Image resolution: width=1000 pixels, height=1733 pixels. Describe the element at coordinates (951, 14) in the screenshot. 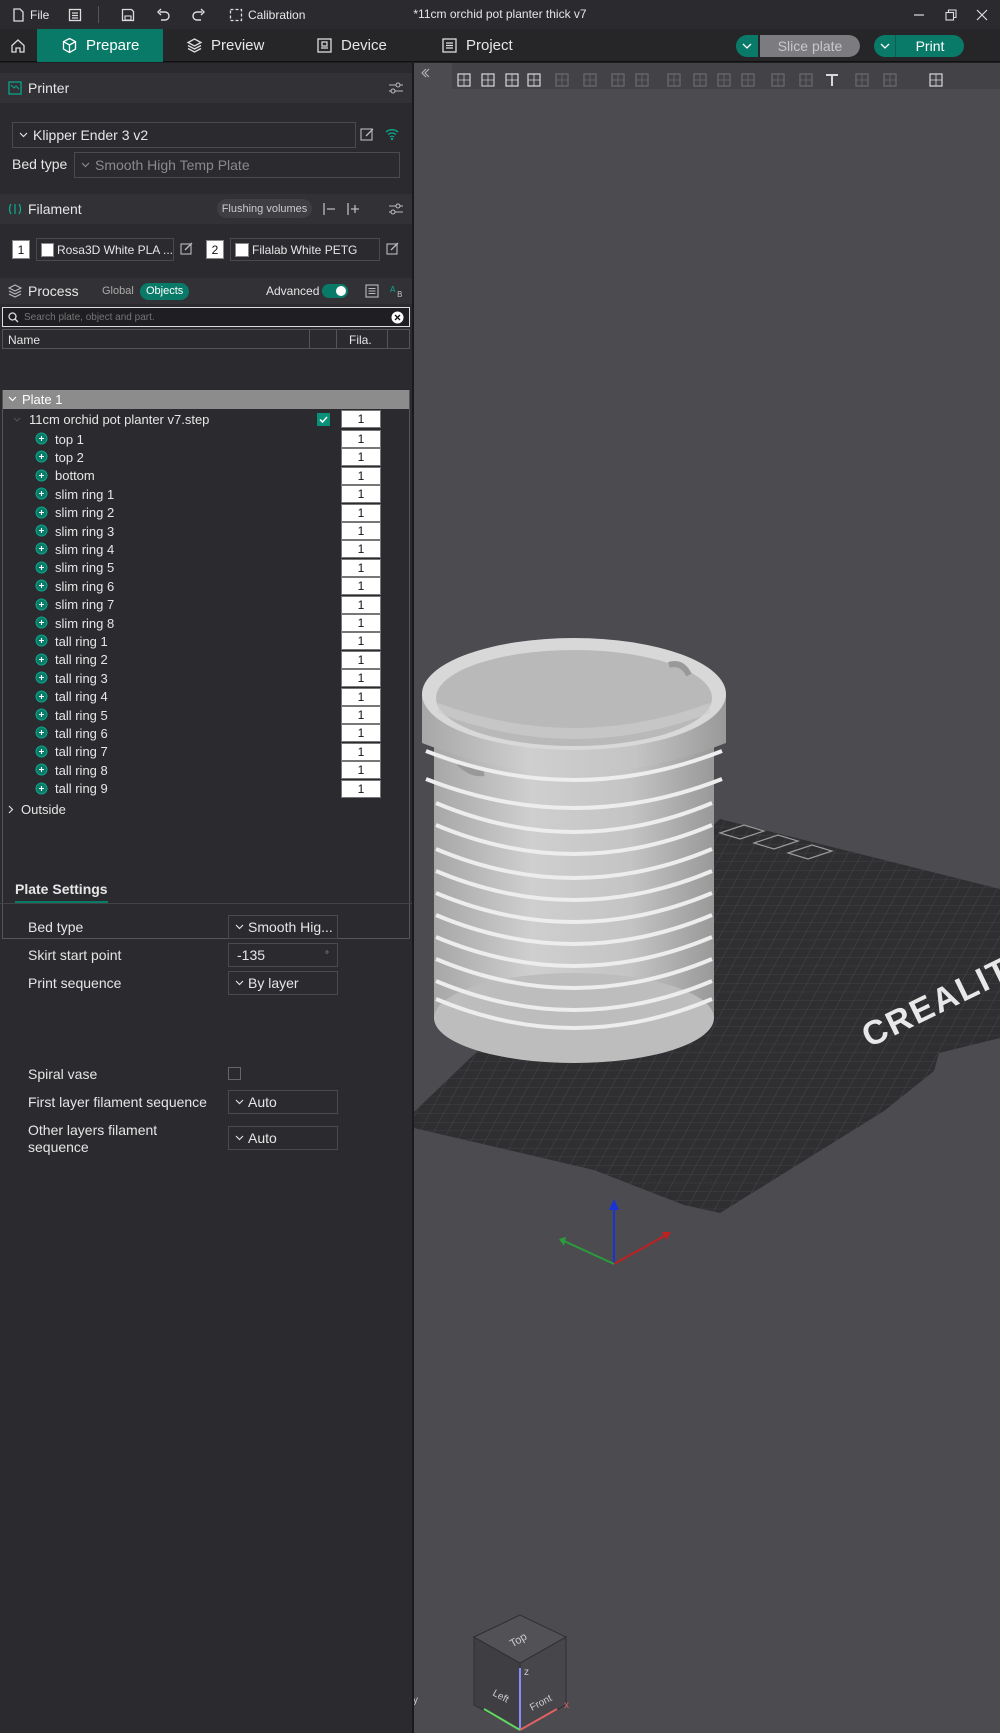

I see `restore-button` at that location.